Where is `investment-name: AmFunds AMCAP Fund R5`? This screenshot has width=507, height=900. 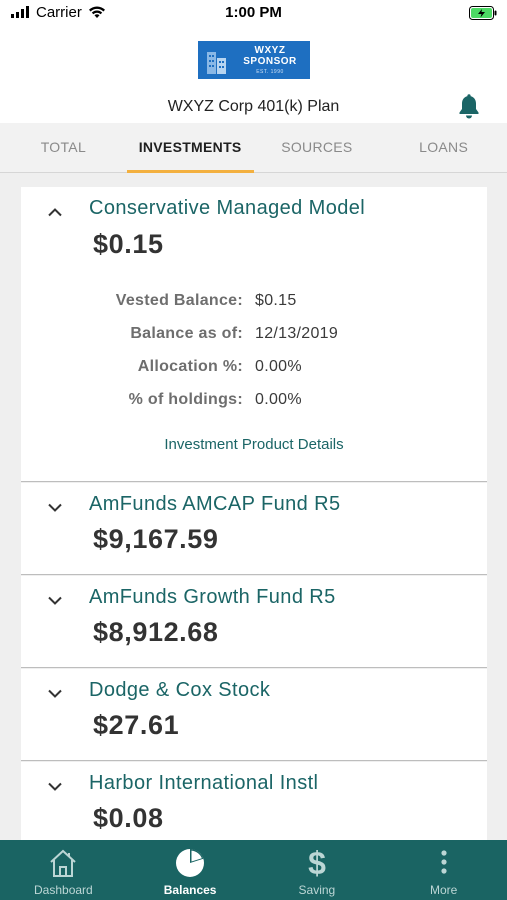
investment-name: AmFunds AMCAP Fund R5 is located at coordinates (214, 504).